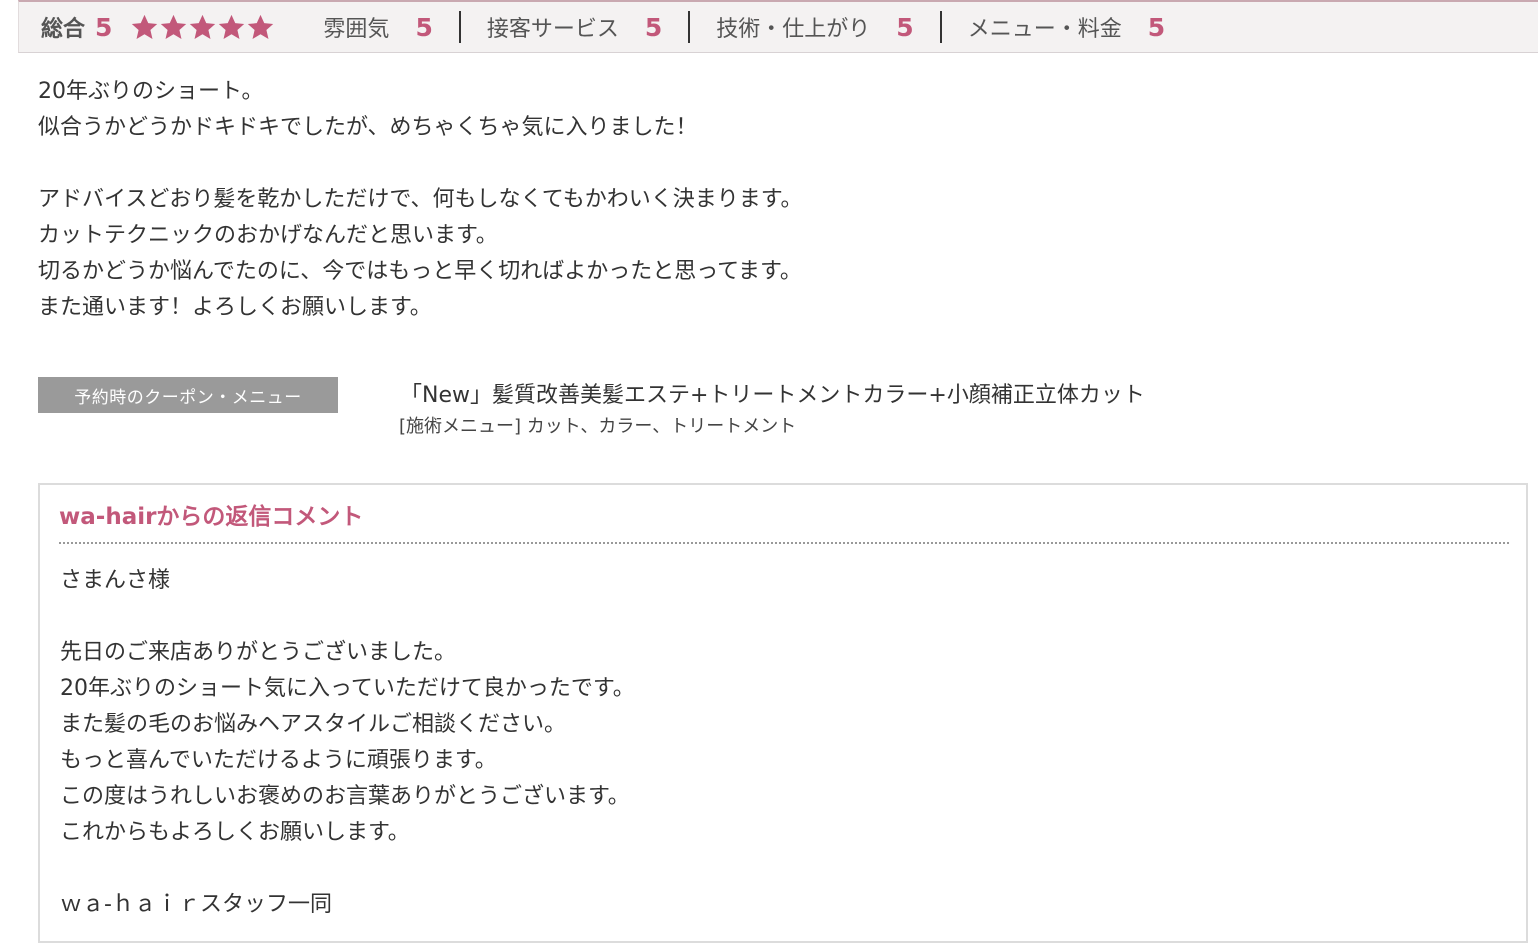 This screenshot has height=943, width=1539. What do you see at coordinates (552, 29) in the screenshot?
I see `category-label: 接客サービス` at bounding box center [552, 29].